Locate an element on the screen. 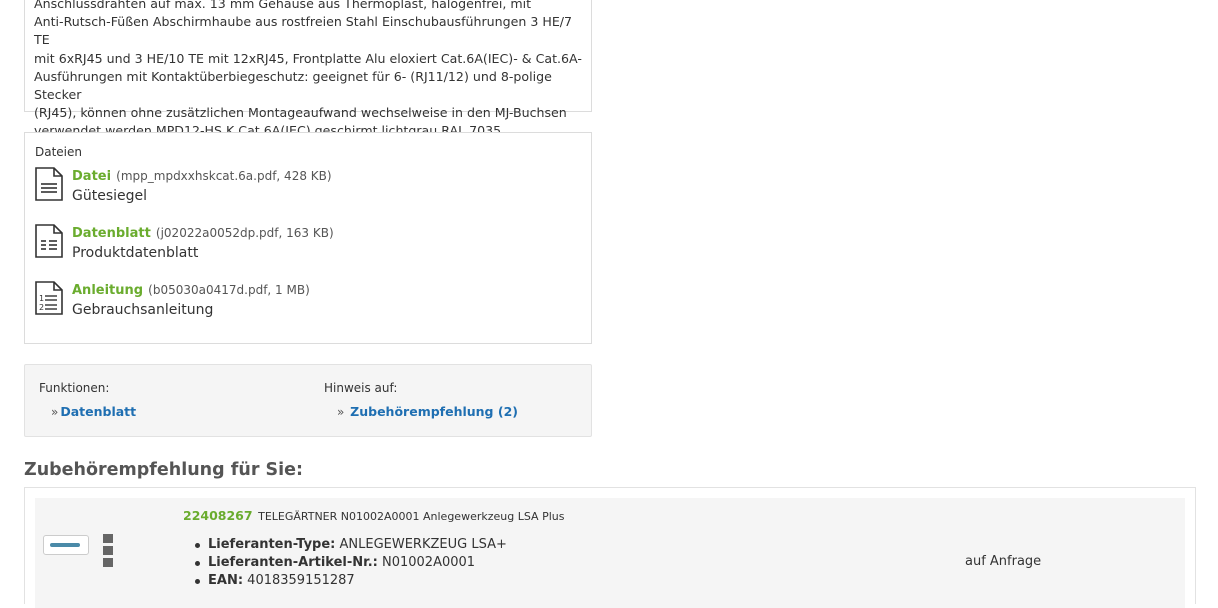 The width and height of the screenshot is (1218, 608). file-link-datenblatt: Datenblatt is located at coordinates (111, 233).